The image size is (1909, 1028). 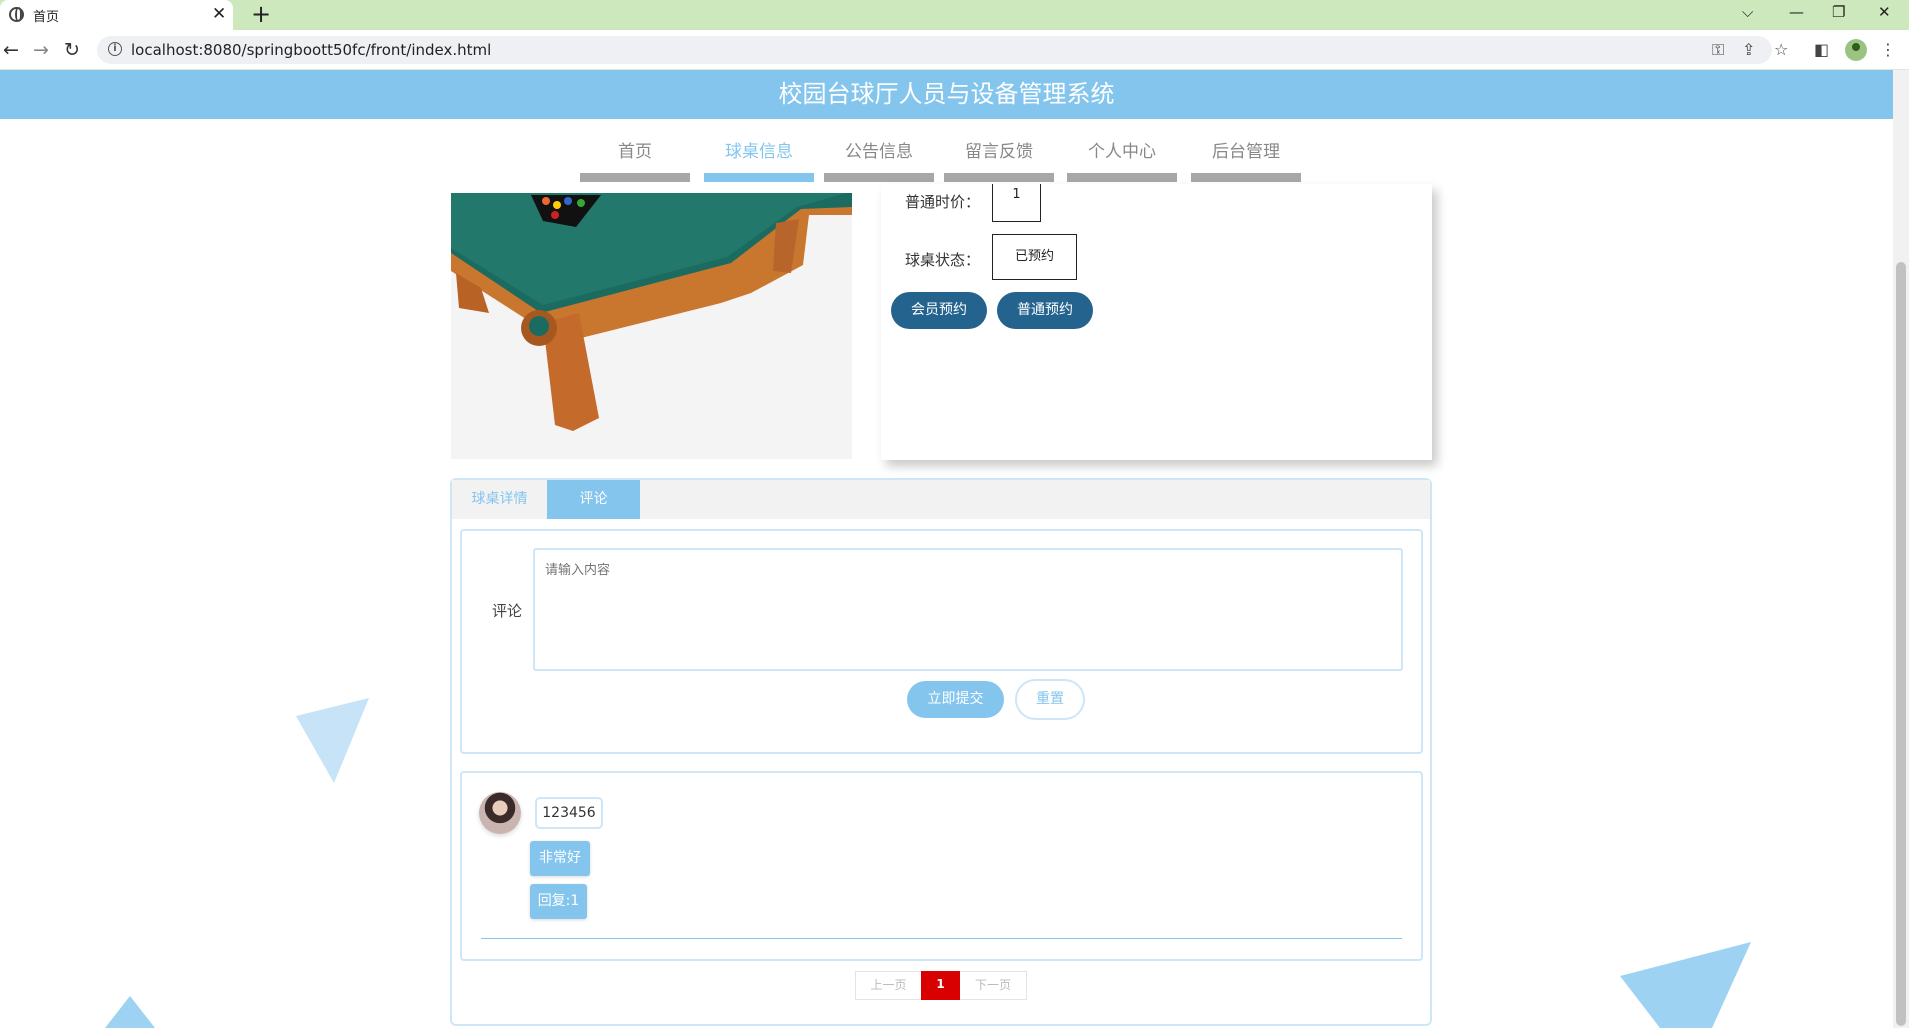 I want to click on nav-admin: 后台管理, so click(x=1246, y=160).